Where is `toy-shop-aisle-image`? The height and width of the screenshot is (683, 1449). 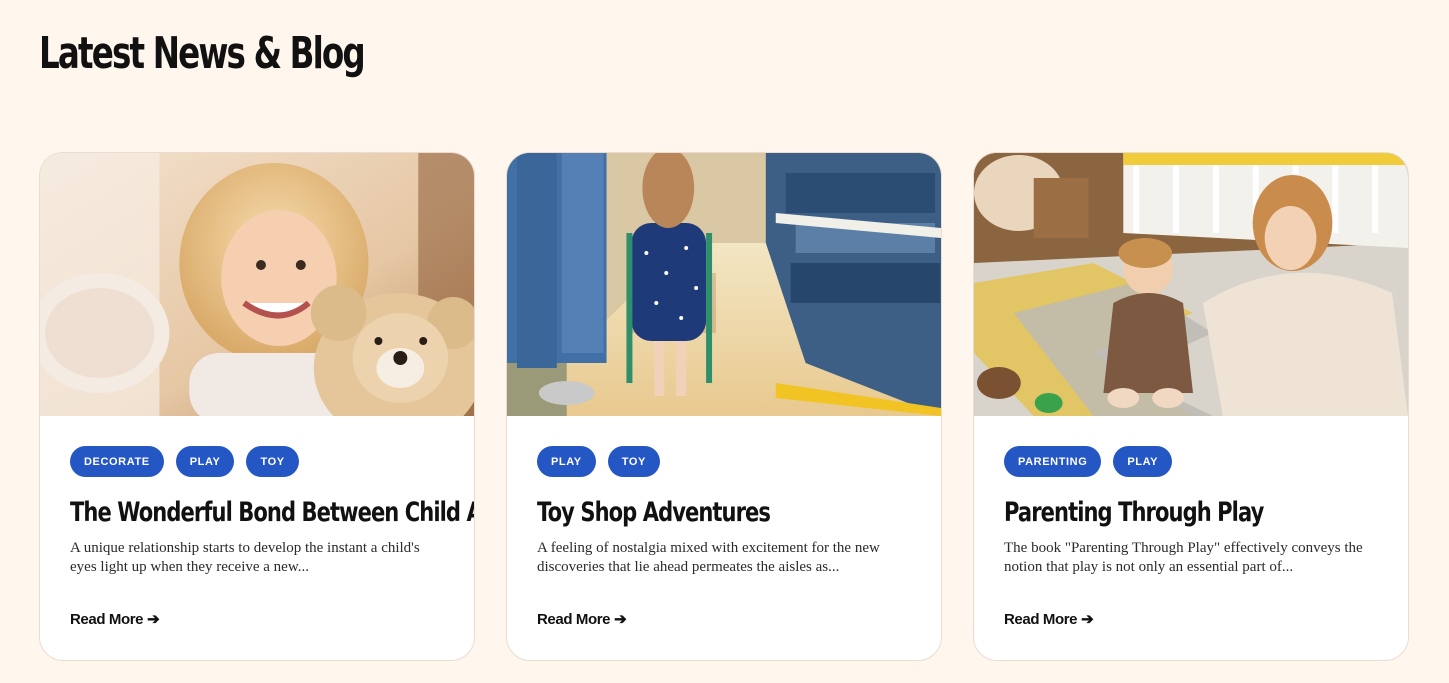
toy-shop-aisle-image is located at coordinates (724, 284).